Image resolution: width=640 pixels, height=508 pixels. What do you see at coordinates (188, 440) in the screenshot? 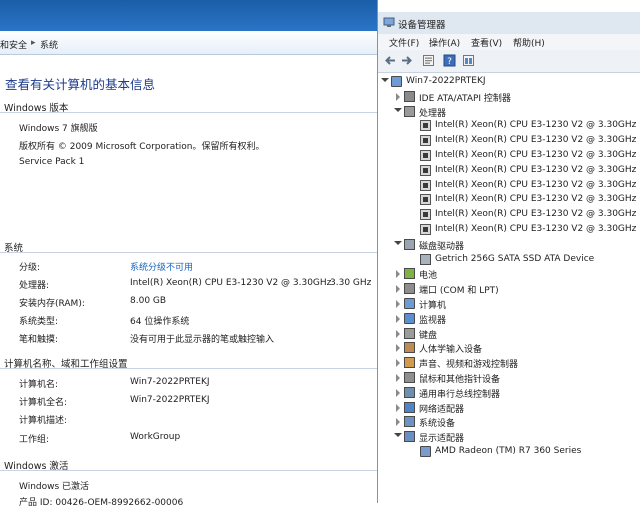
I see `computer-row-workgroup: 工作组: WorkGroup` at bounding box center [188, 440].